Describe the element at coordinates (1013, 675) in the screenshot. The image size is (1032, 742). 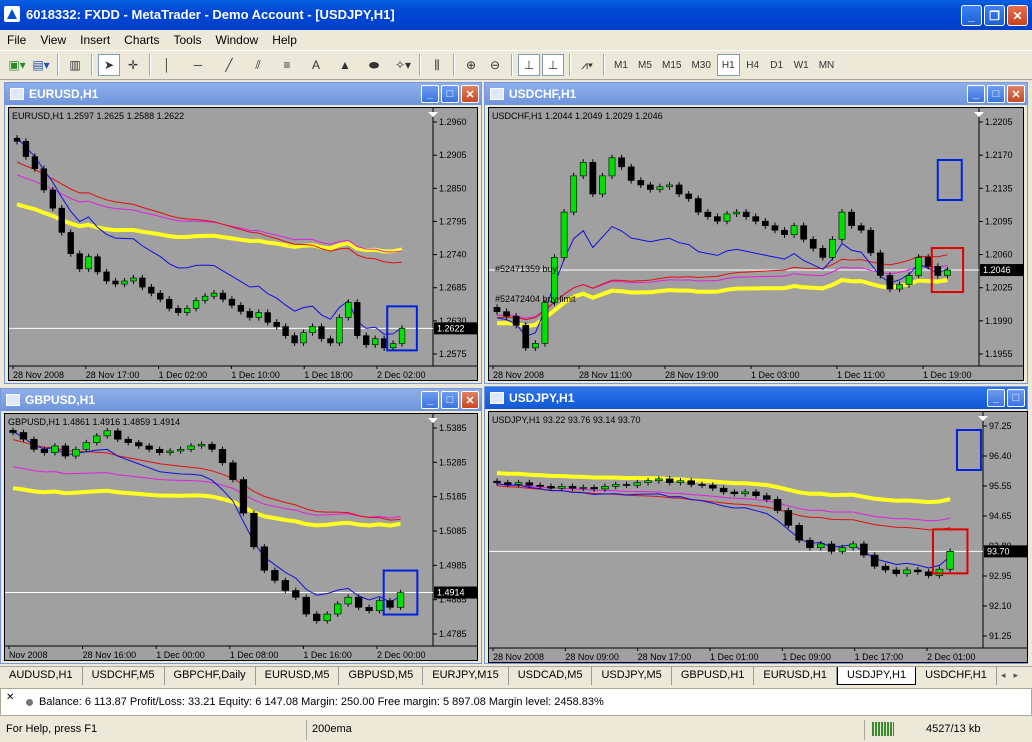
I see `tab-scroll-arrows-icon: ◂▸` at that location.